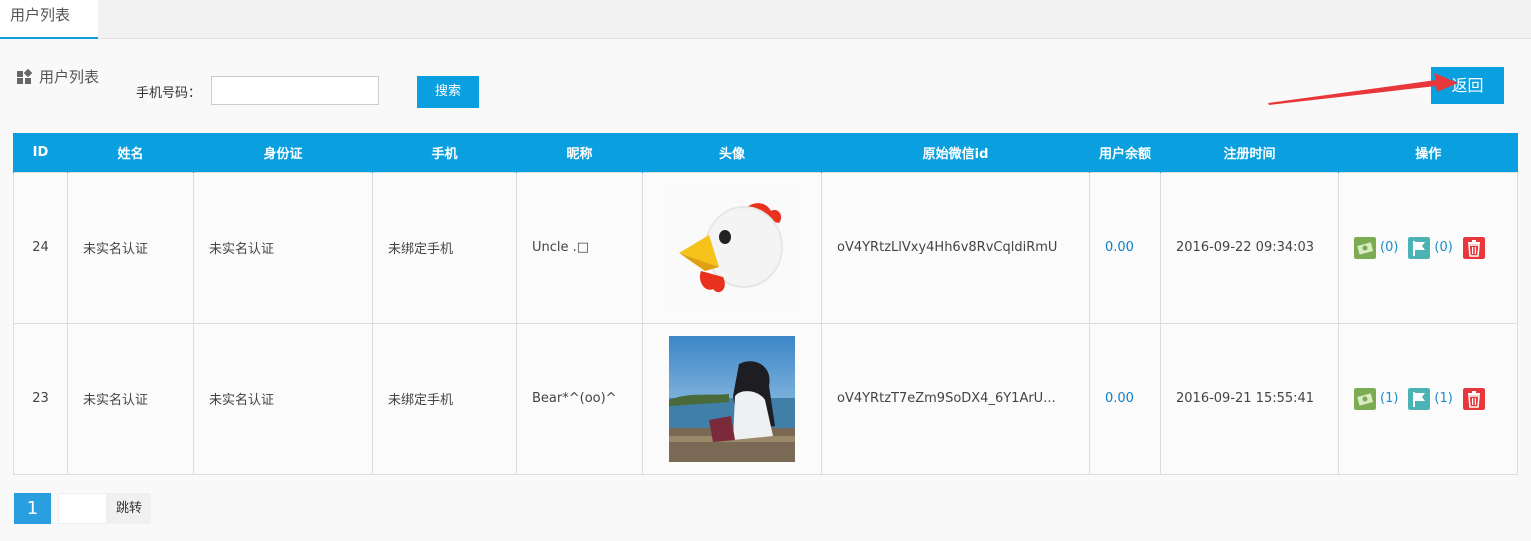 Image resolution: width=1531 pixels, height=541 pixels. I want to click on cell-reg-time: 2016-09-21 15:55:41, so click(1249, 398).